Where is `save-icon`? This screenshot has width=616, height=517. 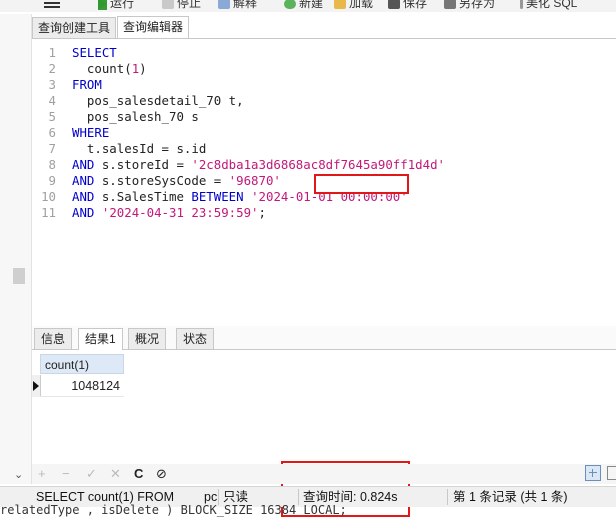 save-icon is located at coordinates (394, 4).